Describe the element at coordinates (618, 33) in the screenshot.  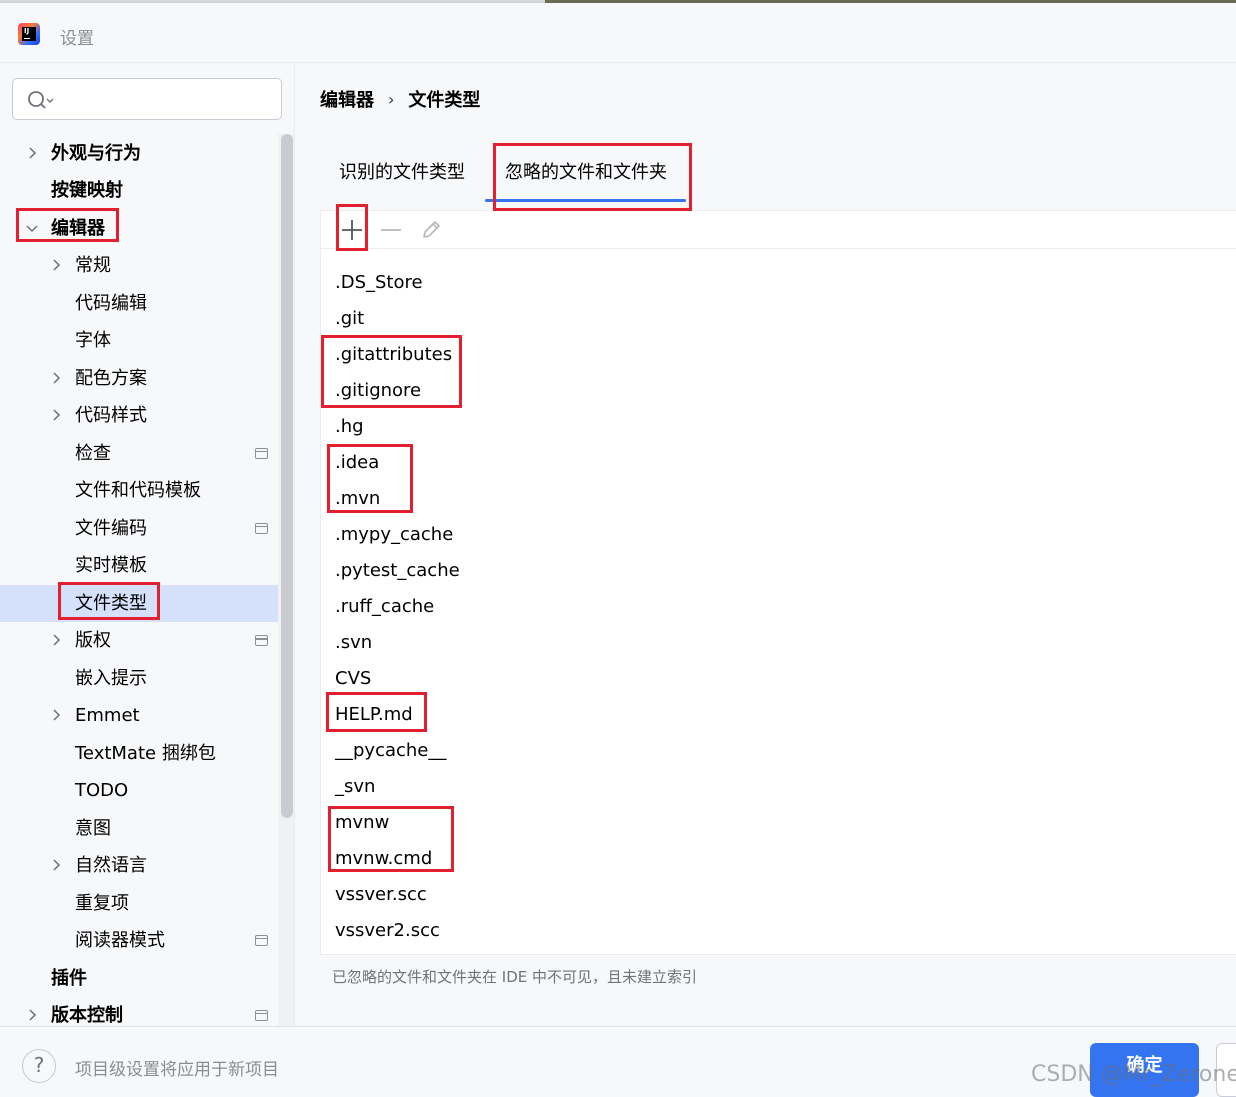
I see `title-bar: IJ 设置` at that location.